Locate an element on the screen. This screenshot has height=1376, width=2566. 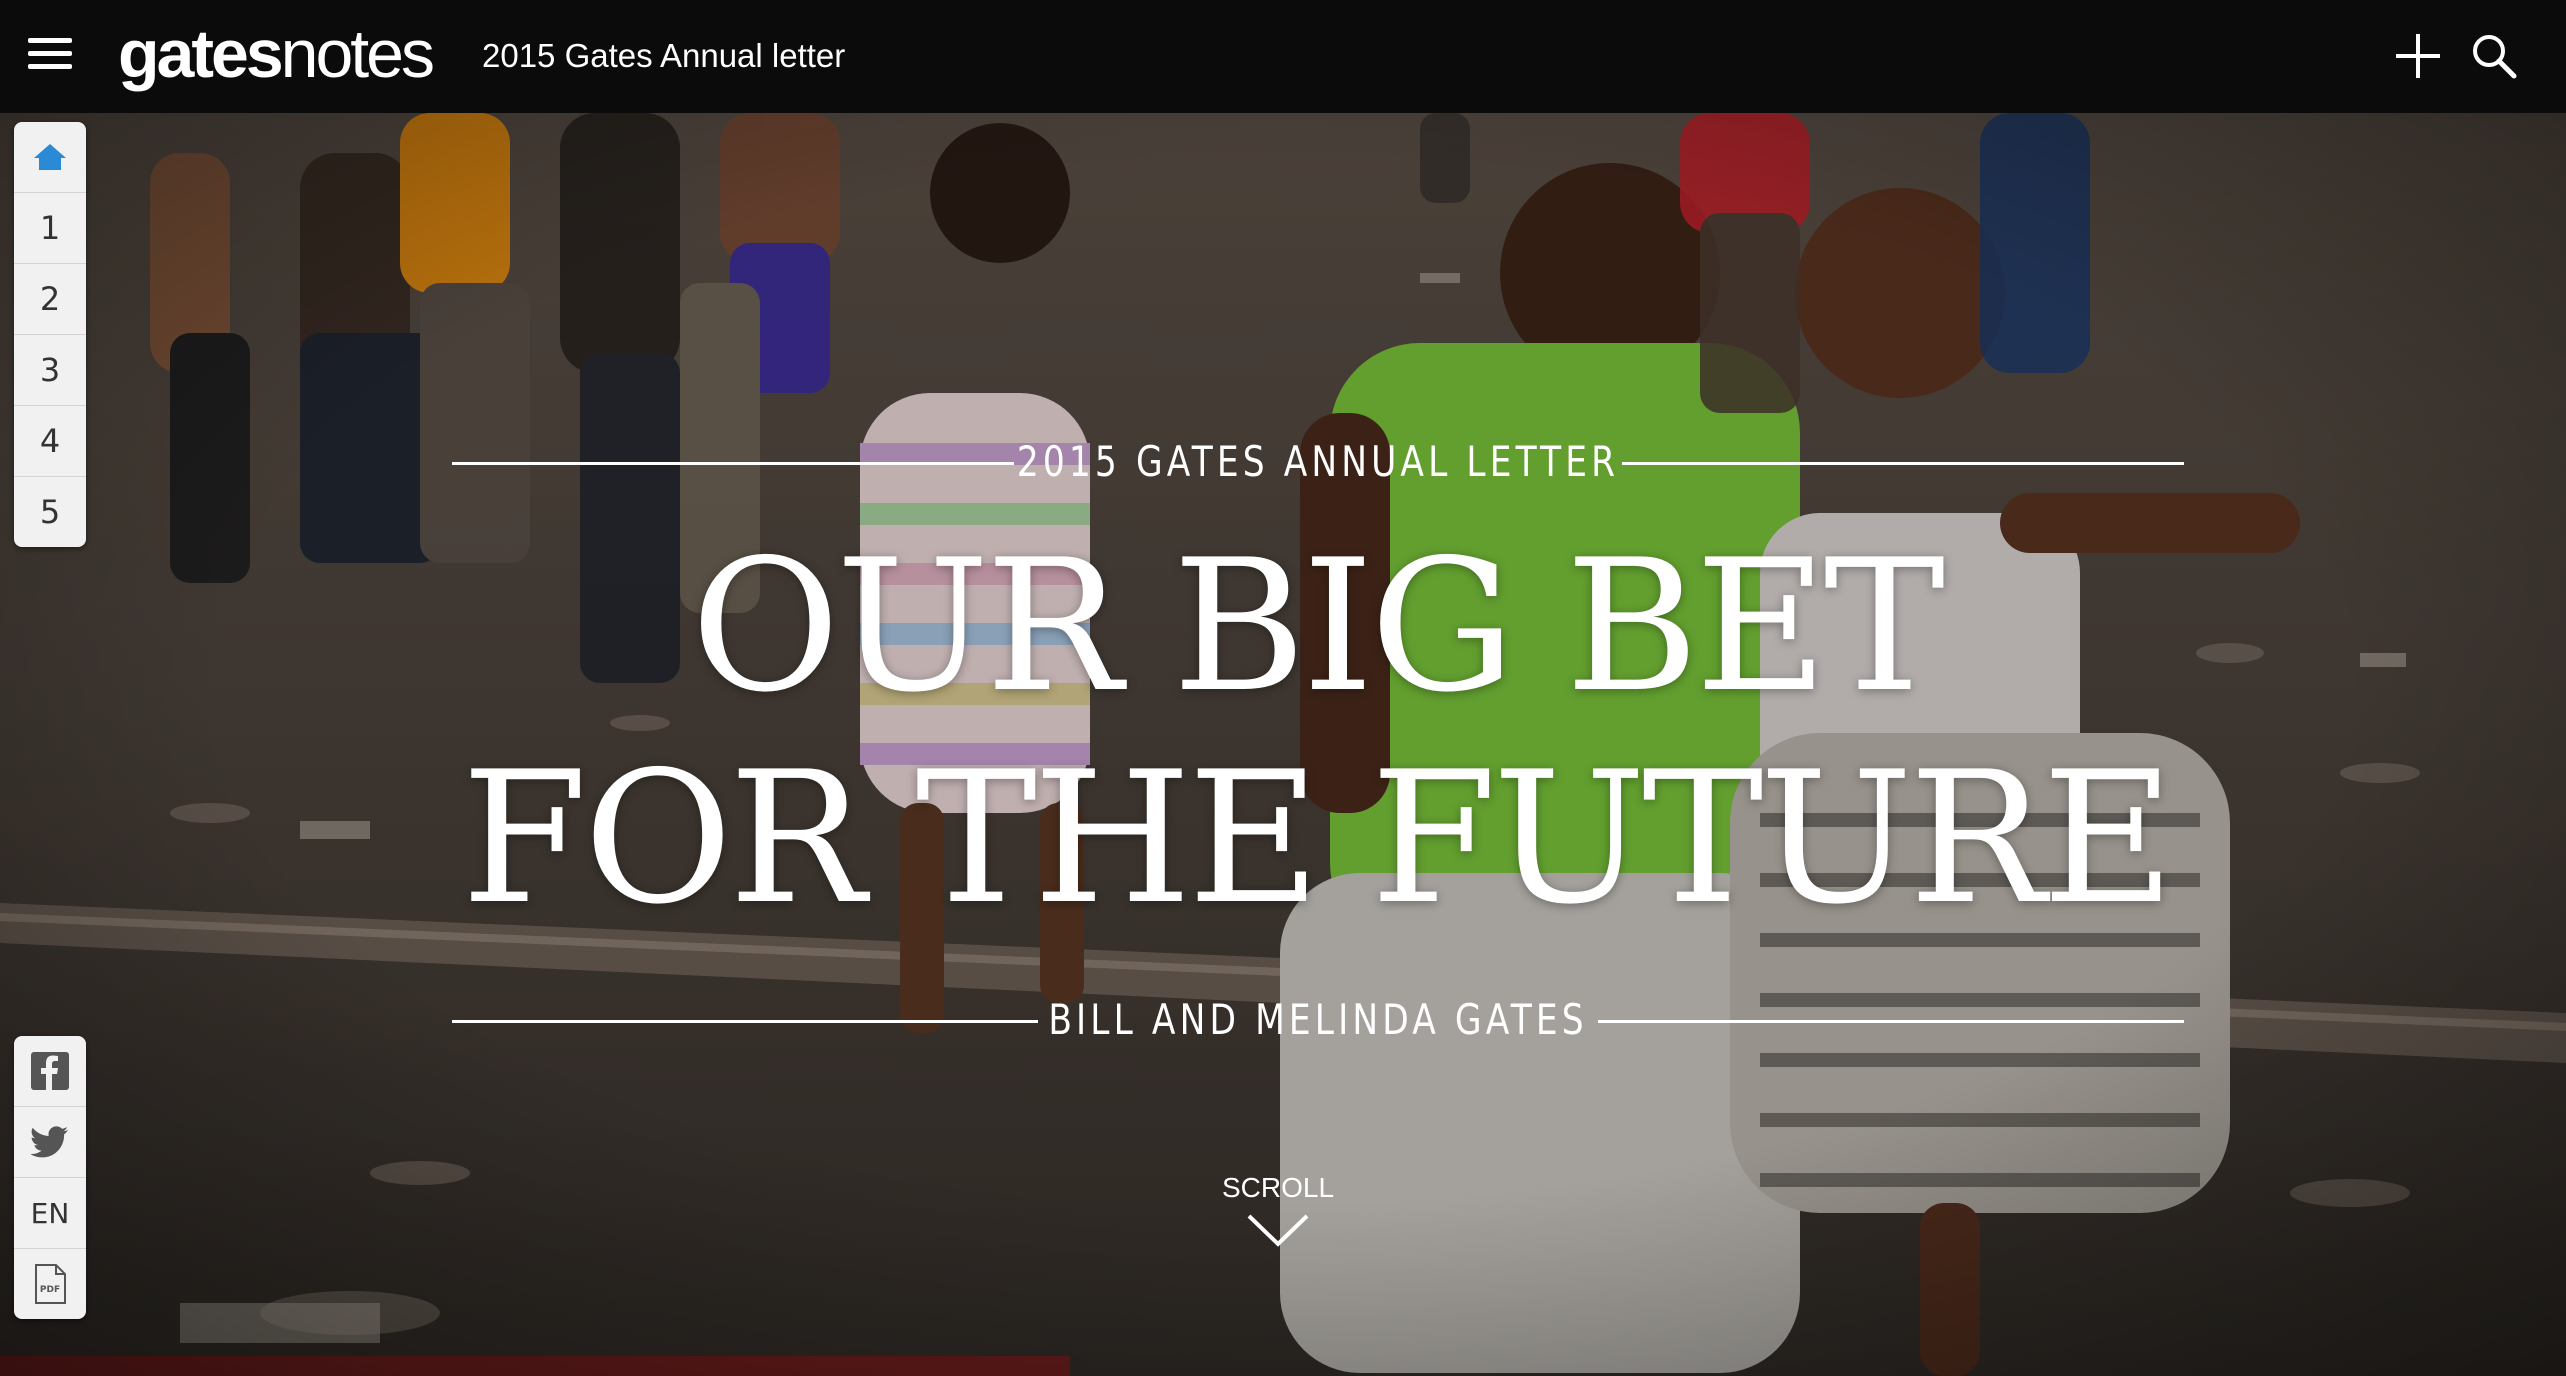
twitter-icon is located at coordinates (49, 1142).